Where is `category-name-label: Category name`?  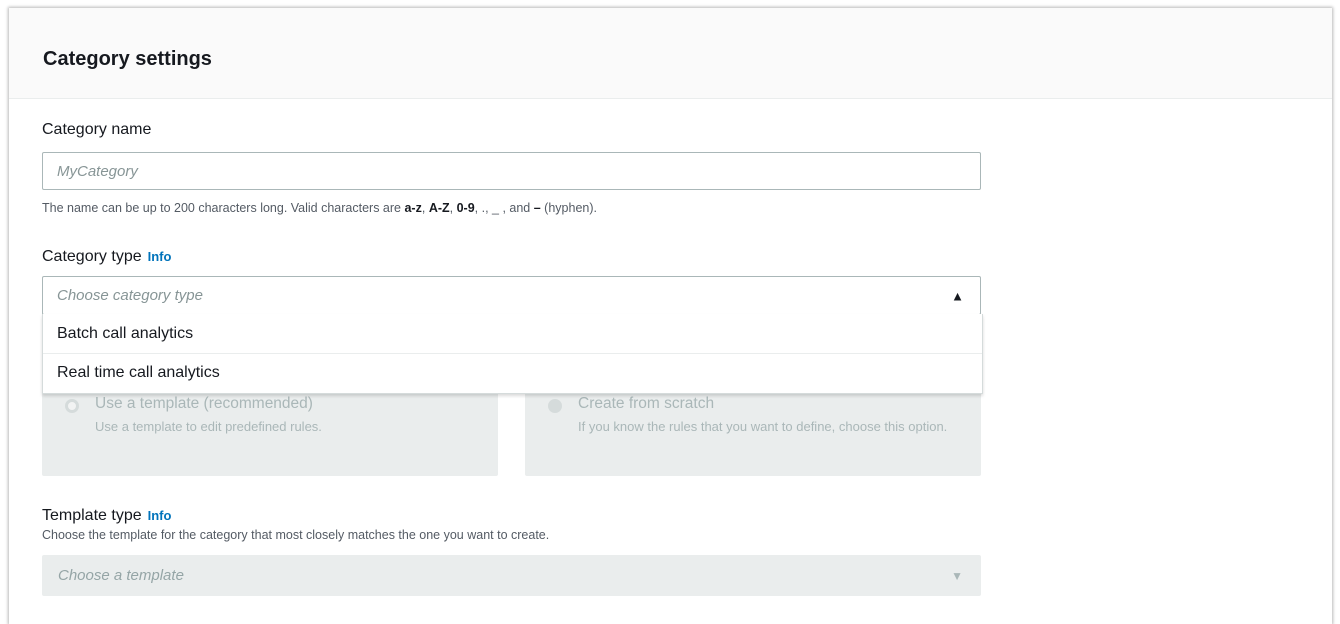 category-name-label: Category name is located at coordinates (97, 129).